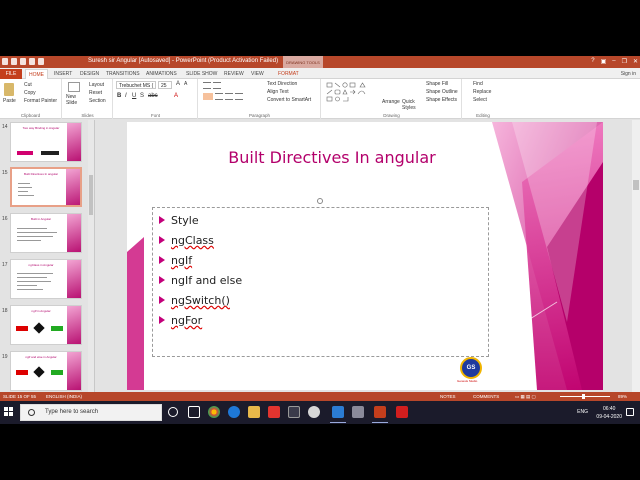 The image size is (640, 480). Describe the element at coordinates (173, 412) in the screenshot. I see `cortana-icon` at that location.